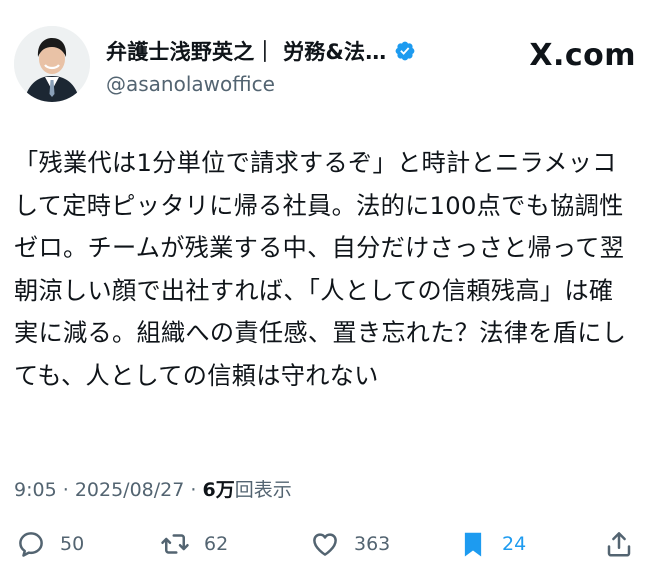  I want to click on views-label: 回表示, so click(263, 490).